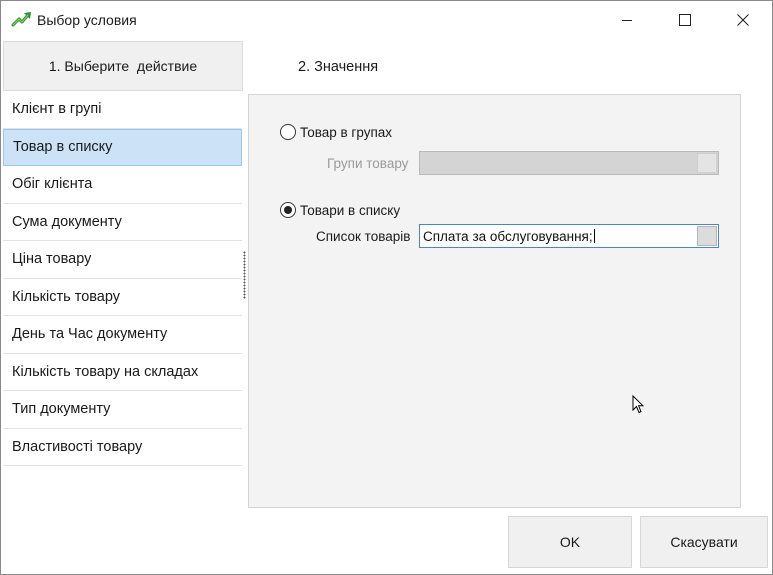 Image resolution: width=773 pixels, height=575 pixels. What do you see at coordinates (122, 372) in the screenshot?
I see `action-item-stock-quantity: Кількість товару на складах` at bounding box center [122, 372].